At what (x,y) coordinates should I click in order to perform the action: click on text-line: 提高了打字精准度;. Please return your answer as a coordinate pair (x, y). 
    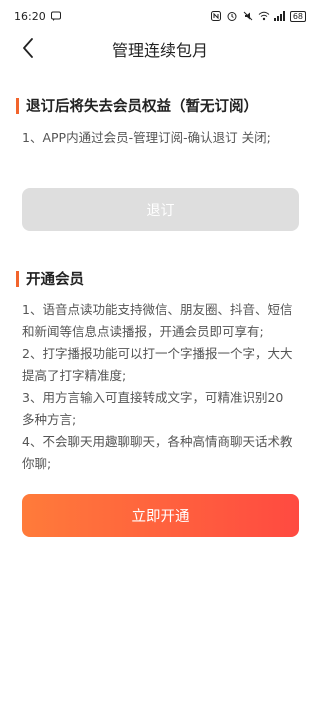
    Looking at the image, I should click on (74, 375).